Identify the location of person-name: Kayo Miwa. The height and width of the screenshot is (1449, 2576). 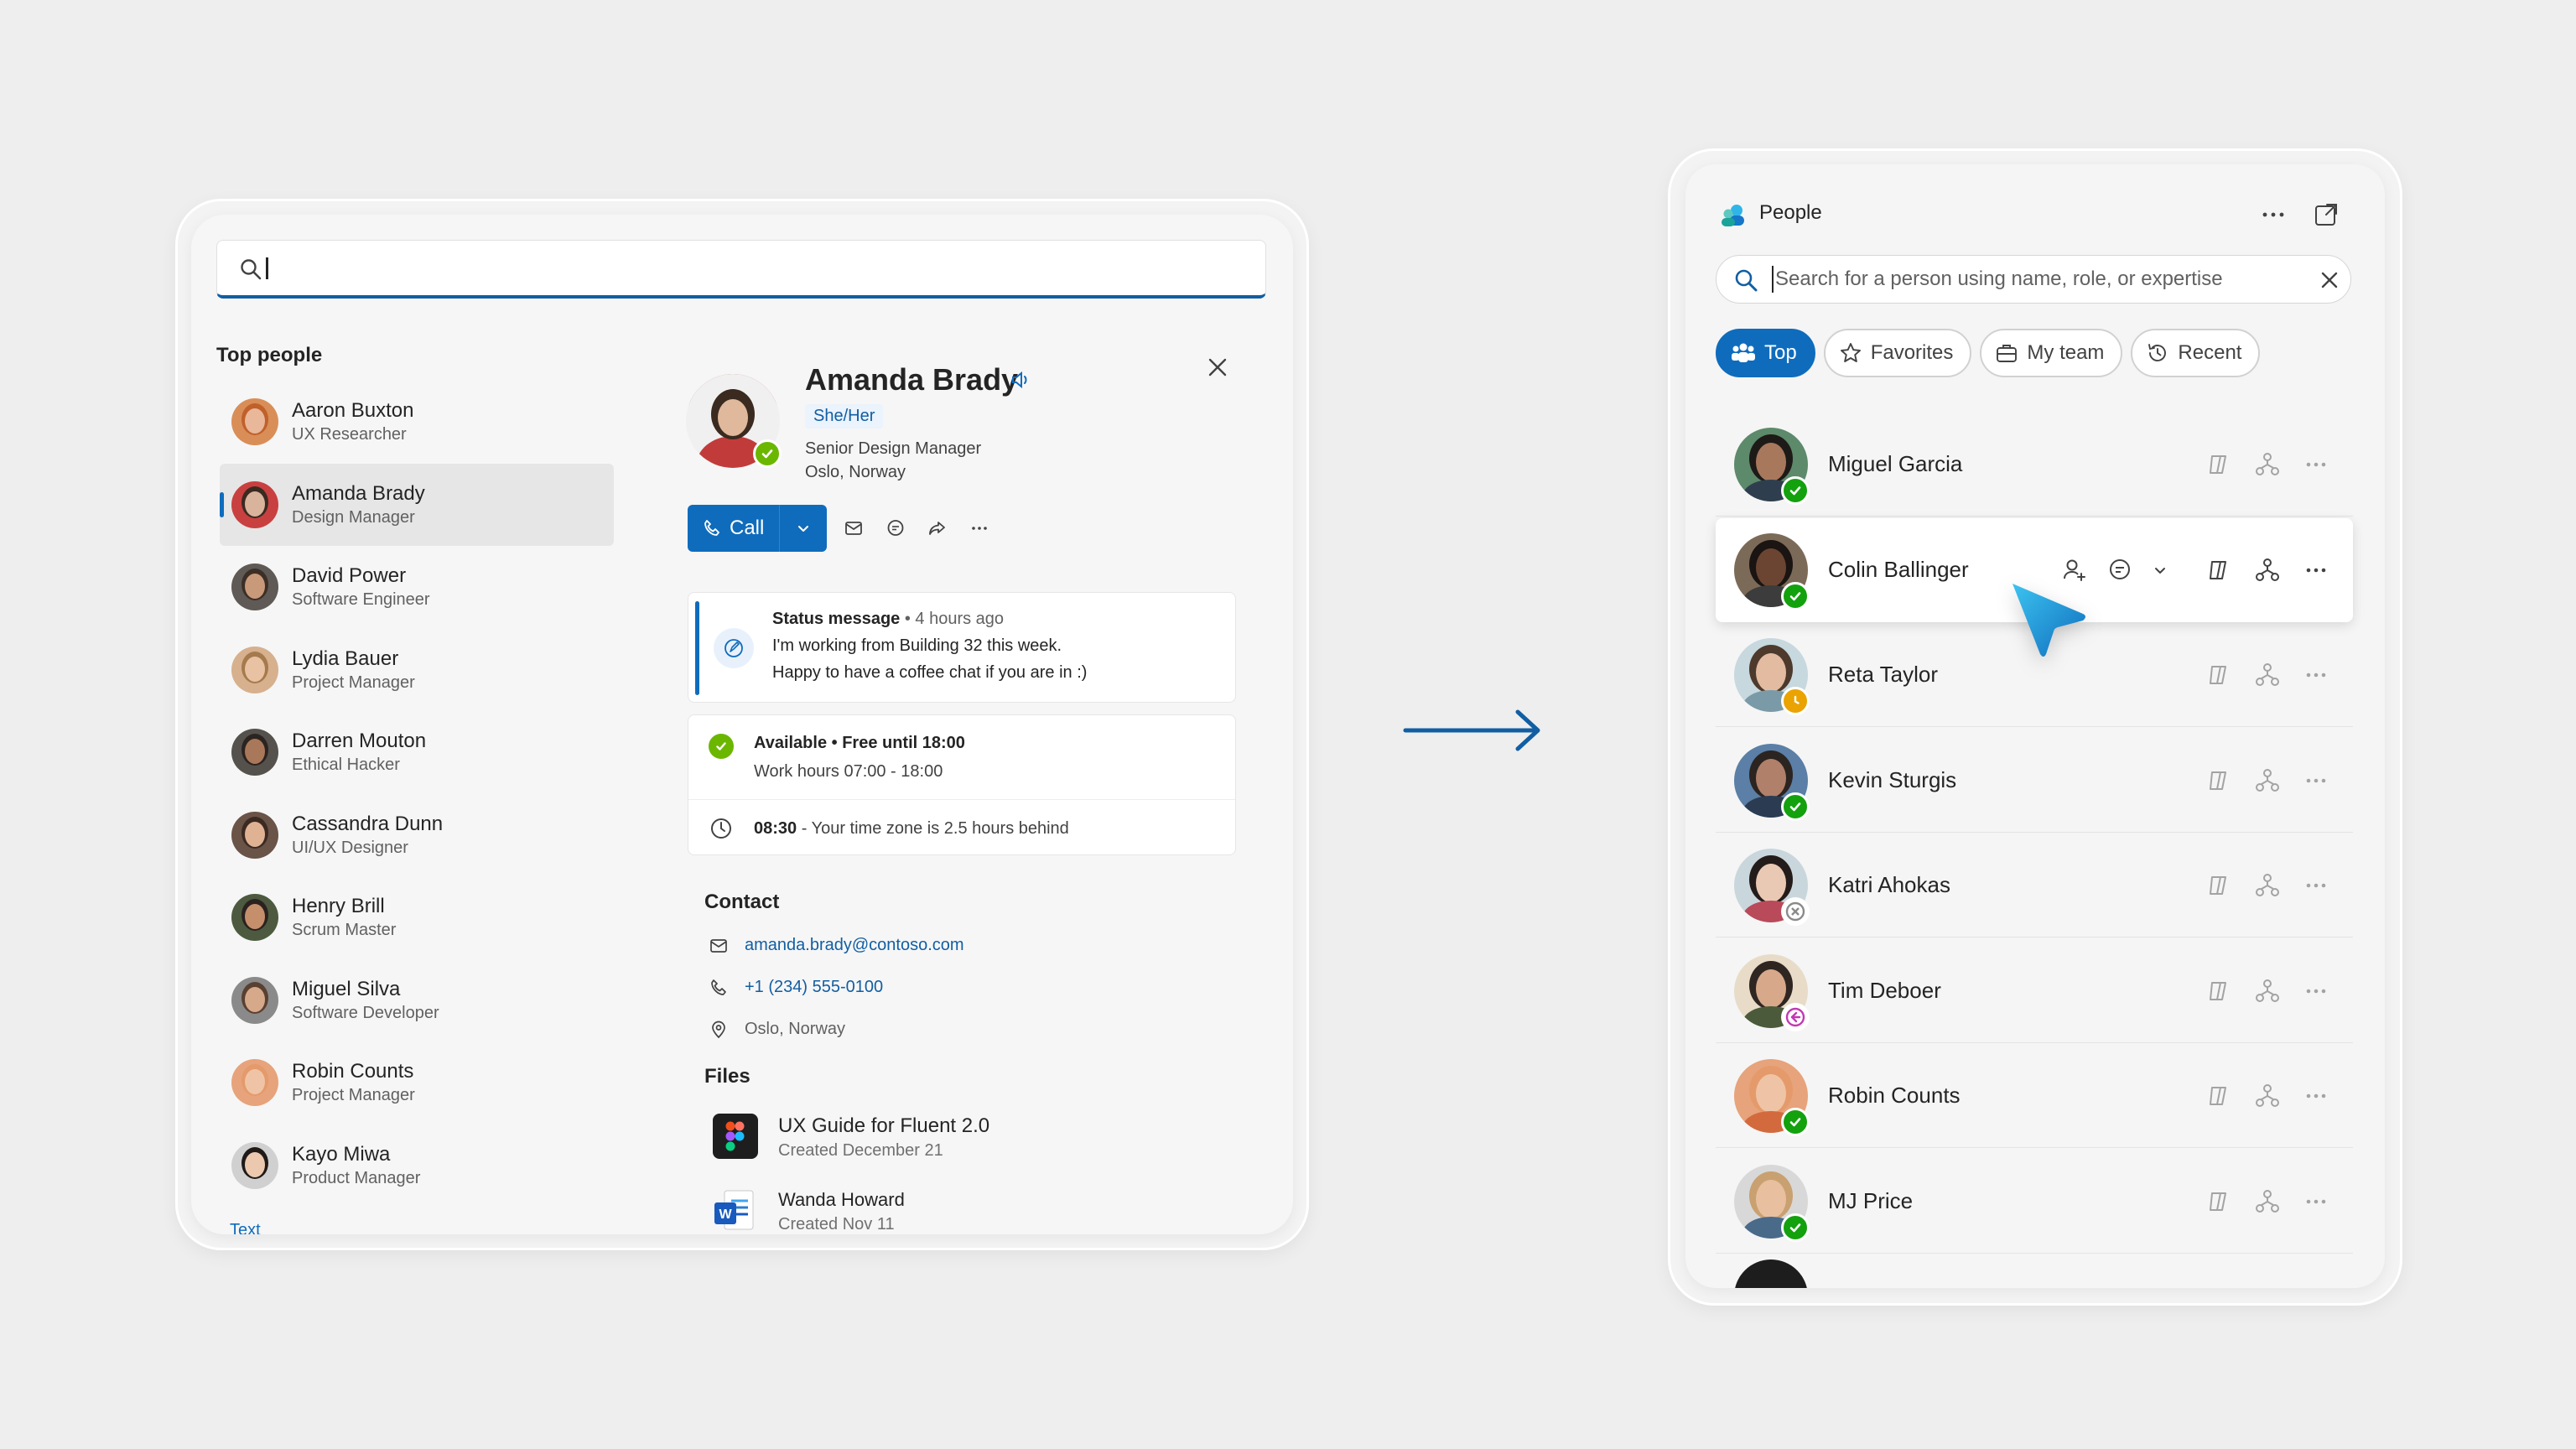
(341, 1154).